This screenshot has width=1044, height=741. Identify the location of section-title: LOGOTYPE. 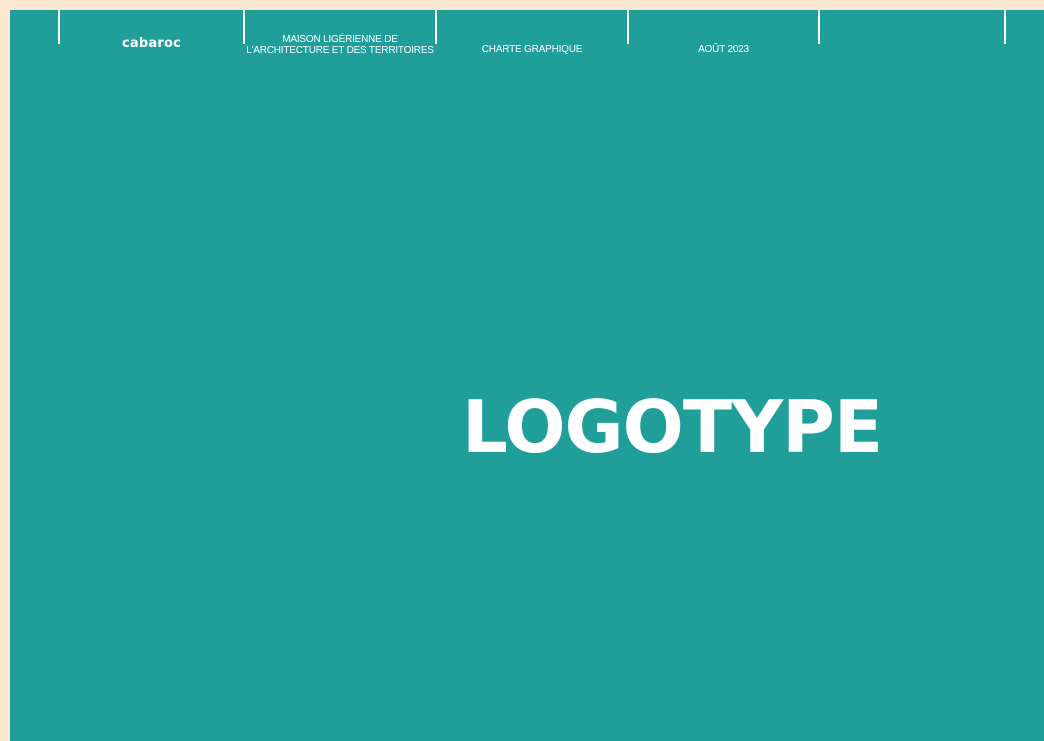
(672, 427).